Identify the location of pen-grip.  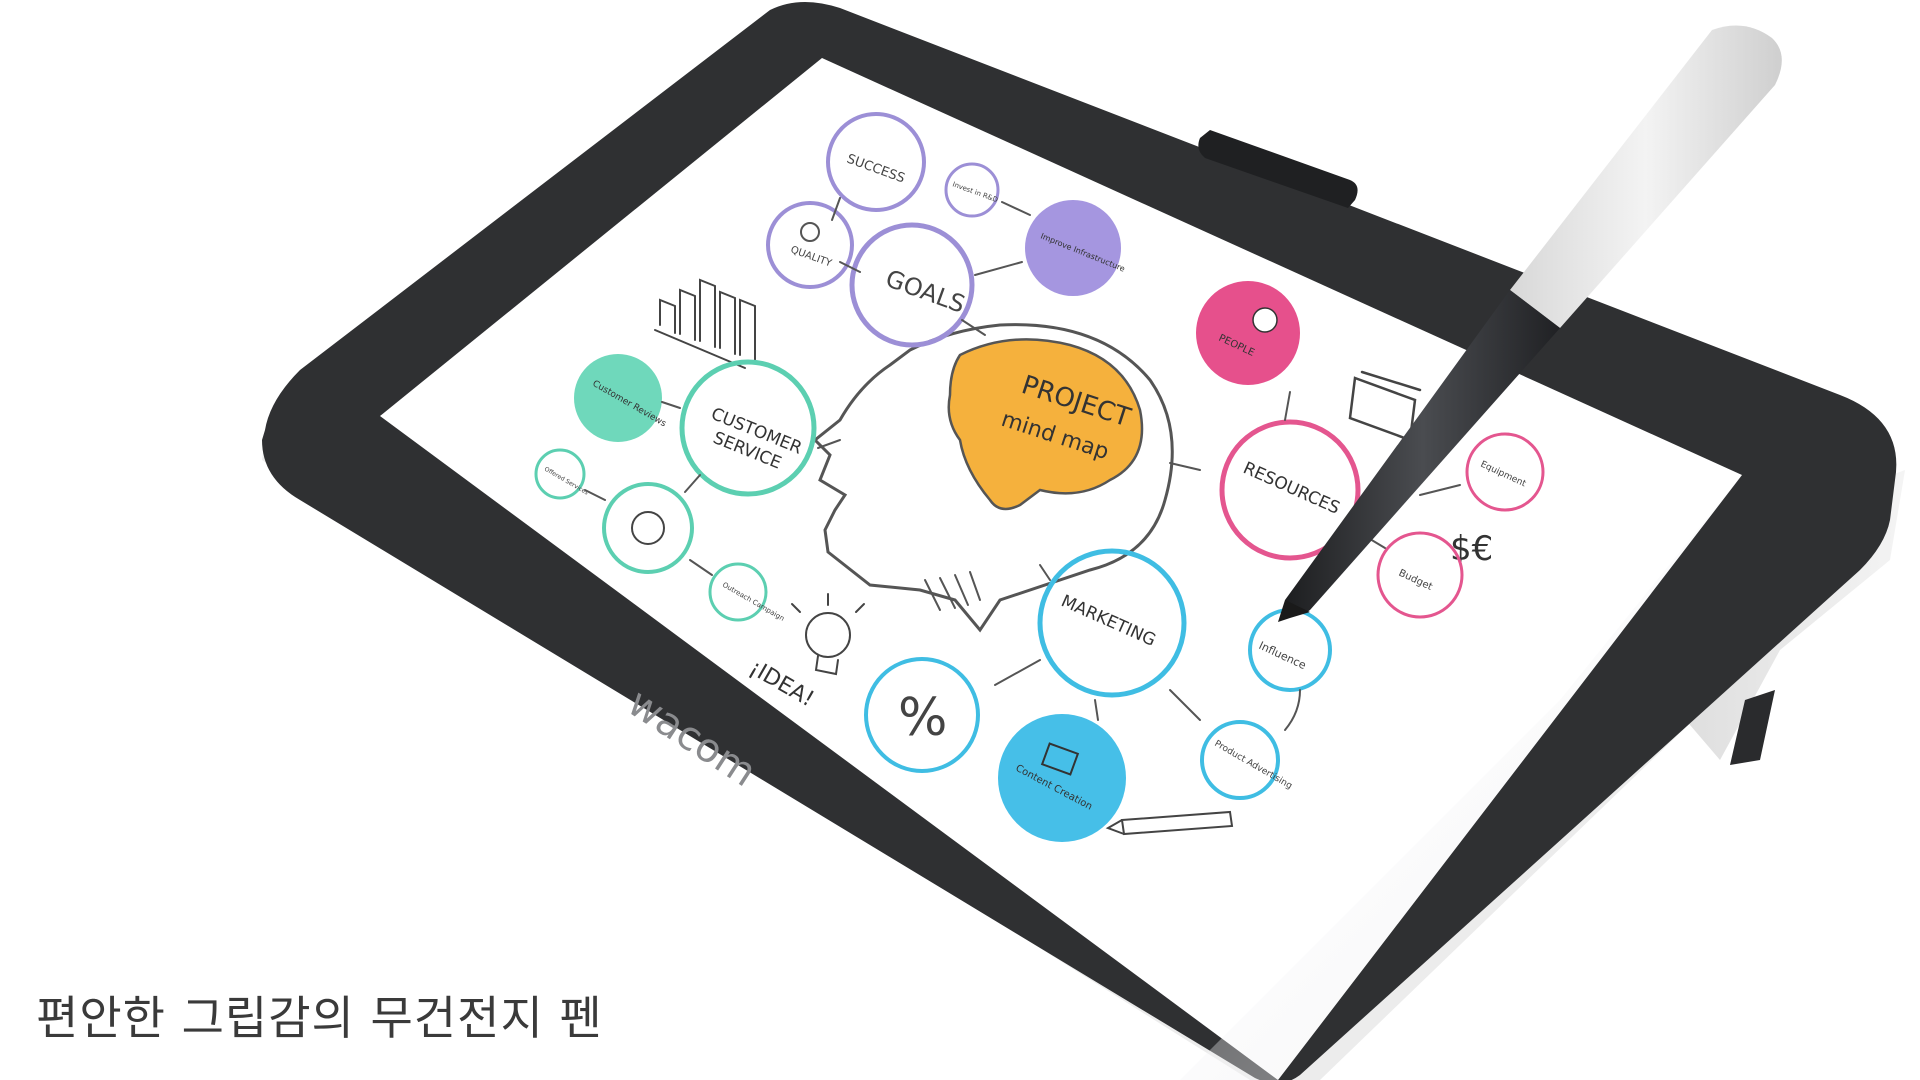
(1646, 176).